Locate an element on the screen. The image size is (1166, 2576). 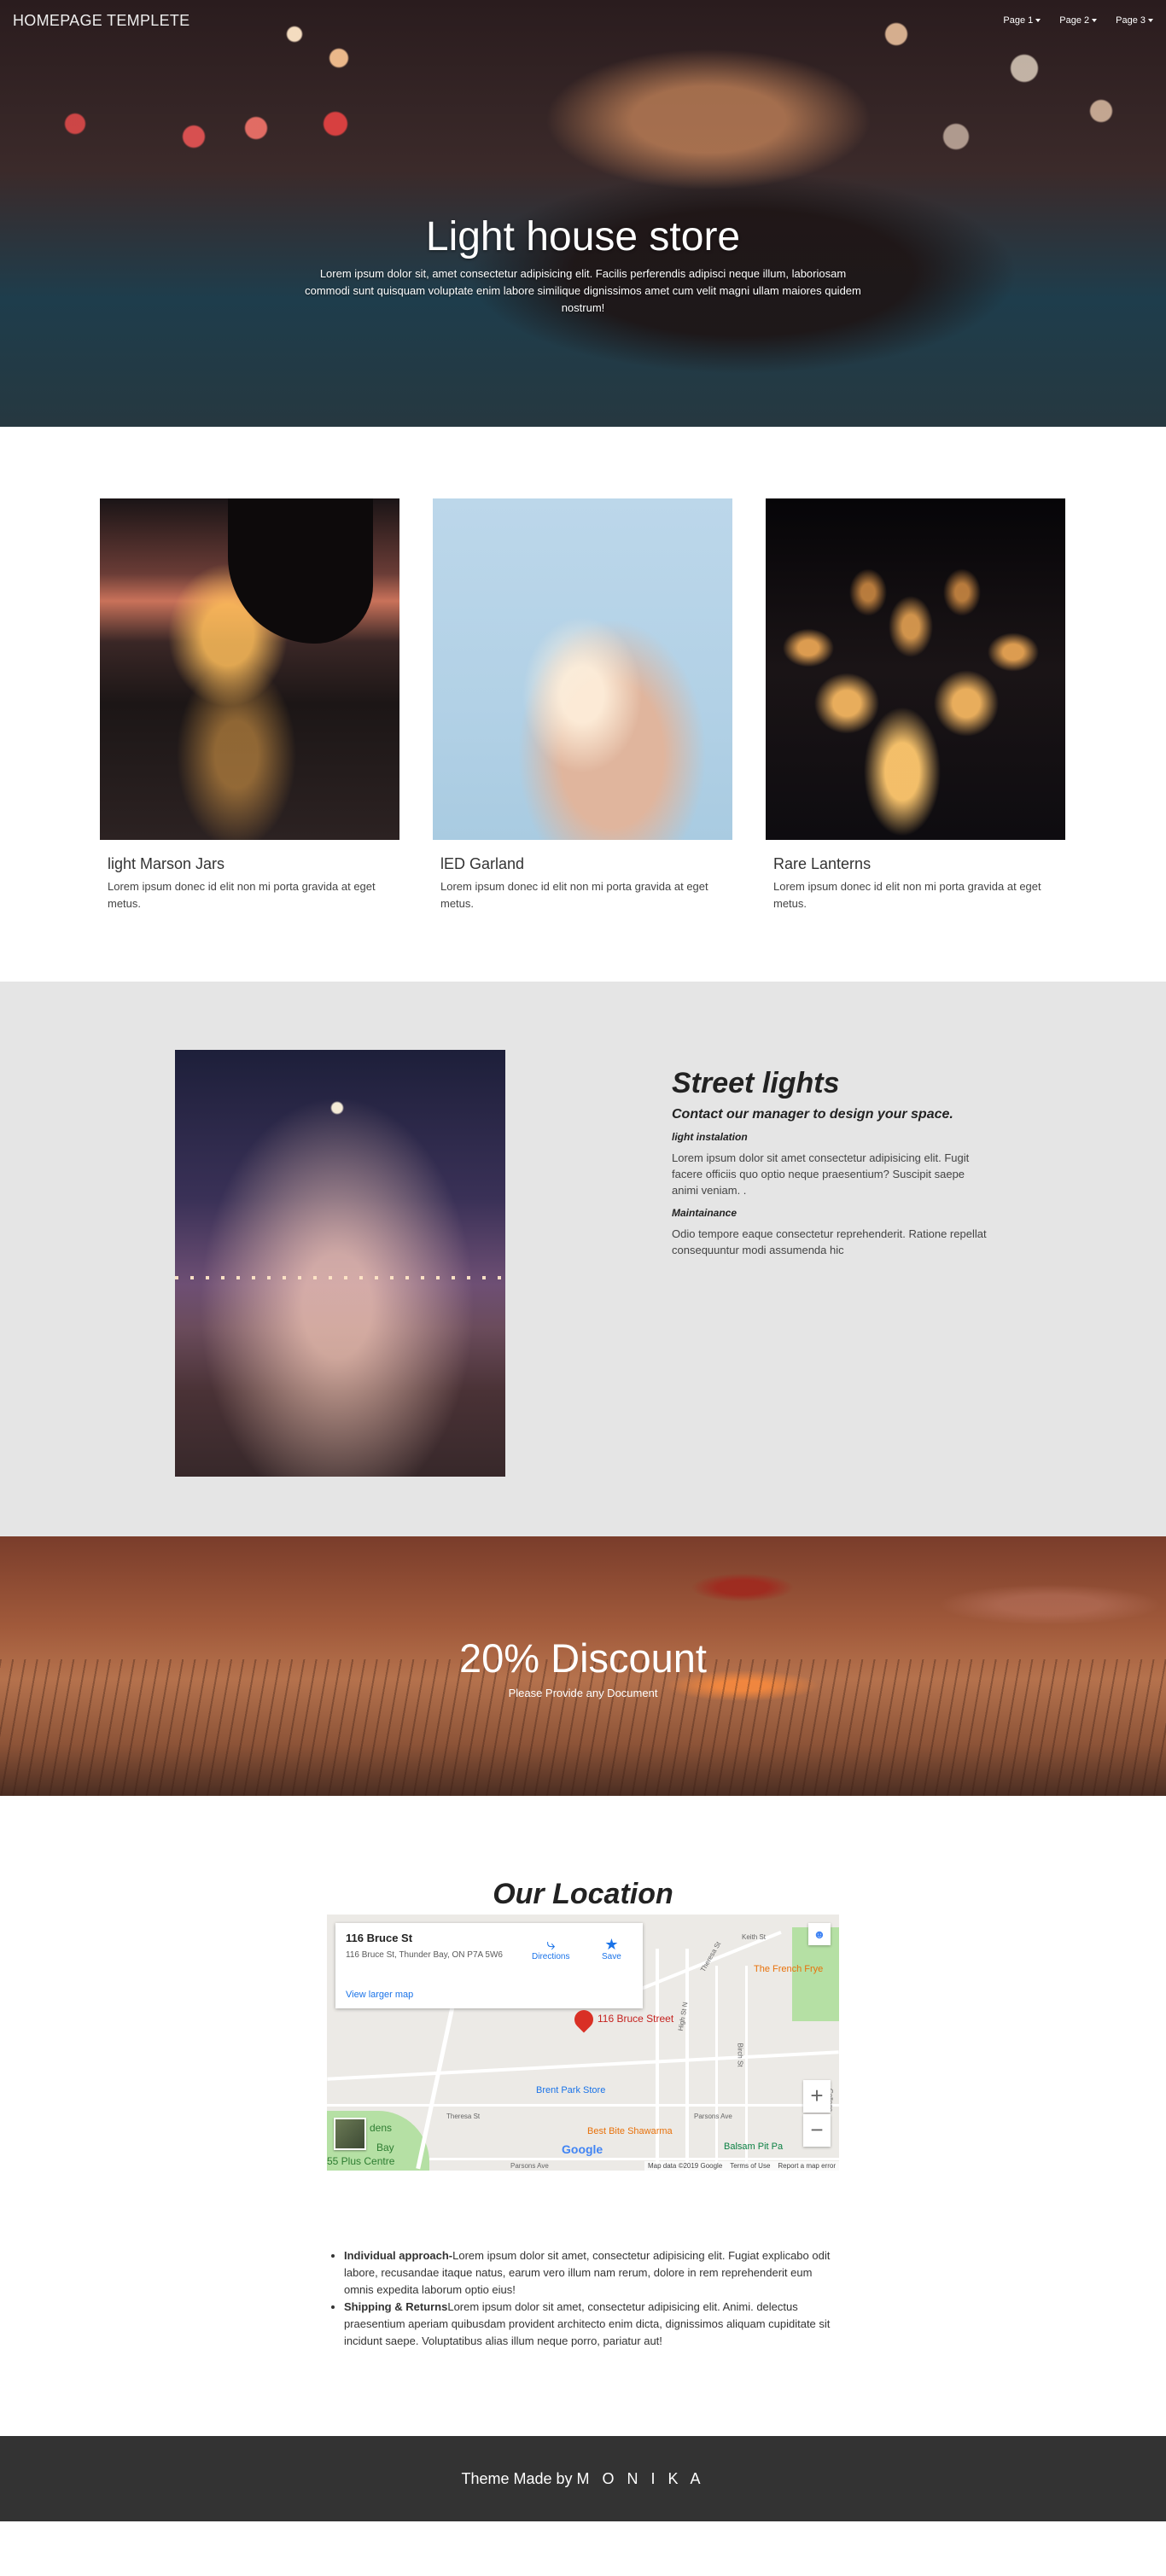
poi-french-frye: The French Frye is located at coordinates (789, 1969).